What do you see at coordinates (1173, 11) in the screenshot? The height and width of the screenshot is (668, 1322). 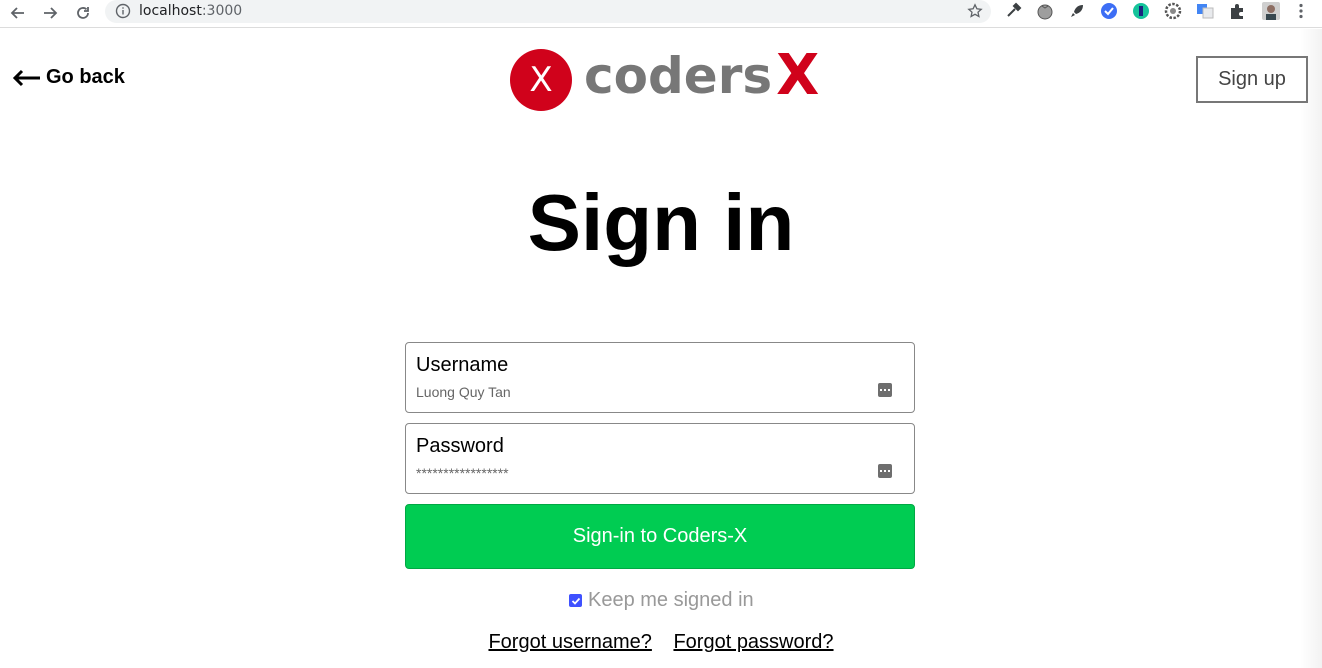 I see `gear-icon` at bounding box center [1173, 11].